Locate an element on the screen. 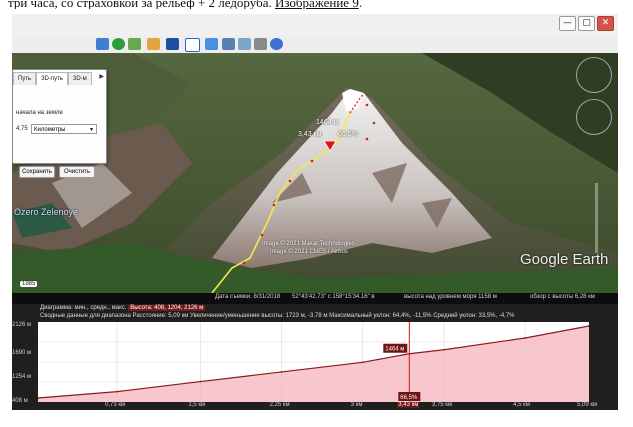 This screenshot has width=633, height=427. marker-distance-label: 3,43 км is located at coordinates (310, 134).